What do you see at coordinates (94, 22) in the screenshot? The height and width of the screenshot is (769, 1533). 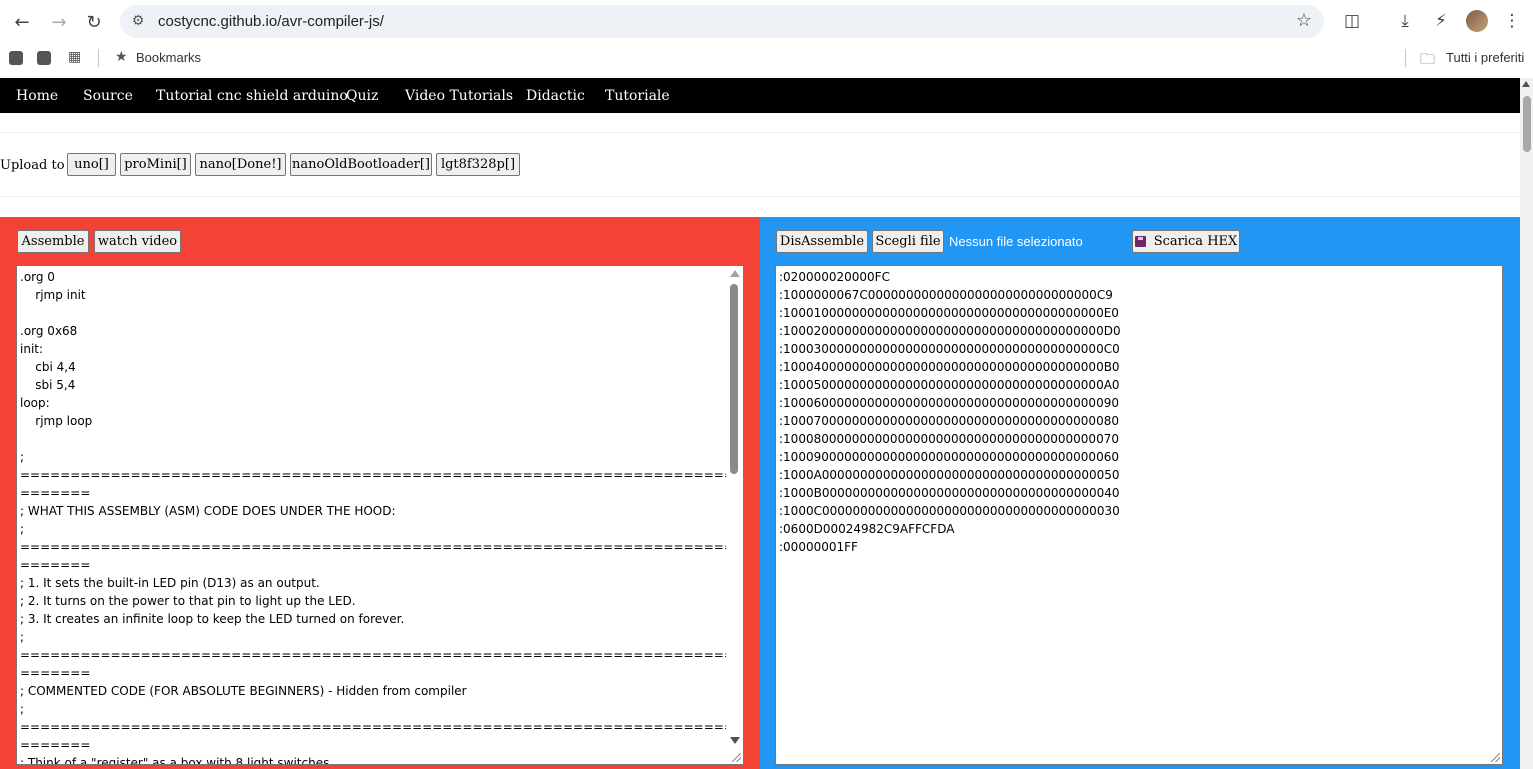 I see `reload-icon: ↻` at bounding box center [94, 22].